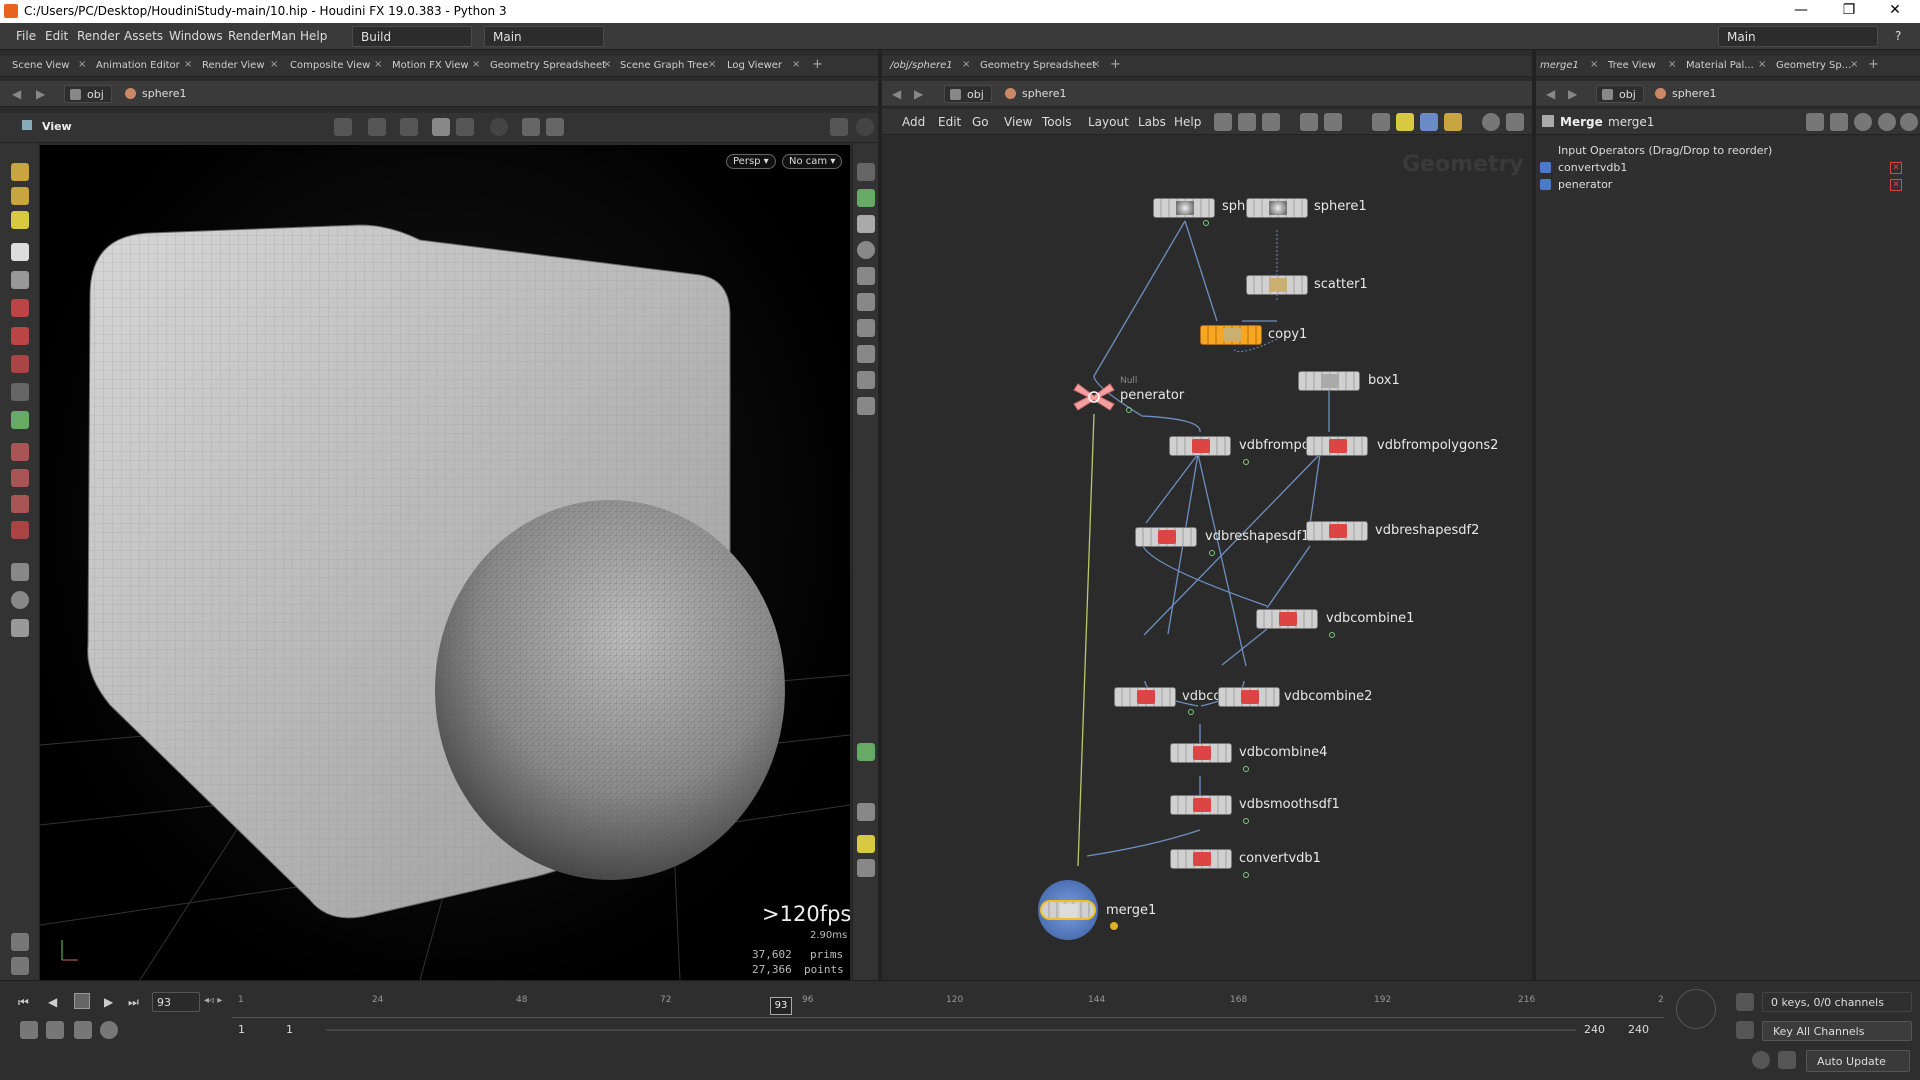 Image resolution: width=1920 pixels, height=1080 pixels. What do you see at coordinates (980, 122) in the screenshot?
I see `net-menu-go: Go` at bounding box center [980, 122].